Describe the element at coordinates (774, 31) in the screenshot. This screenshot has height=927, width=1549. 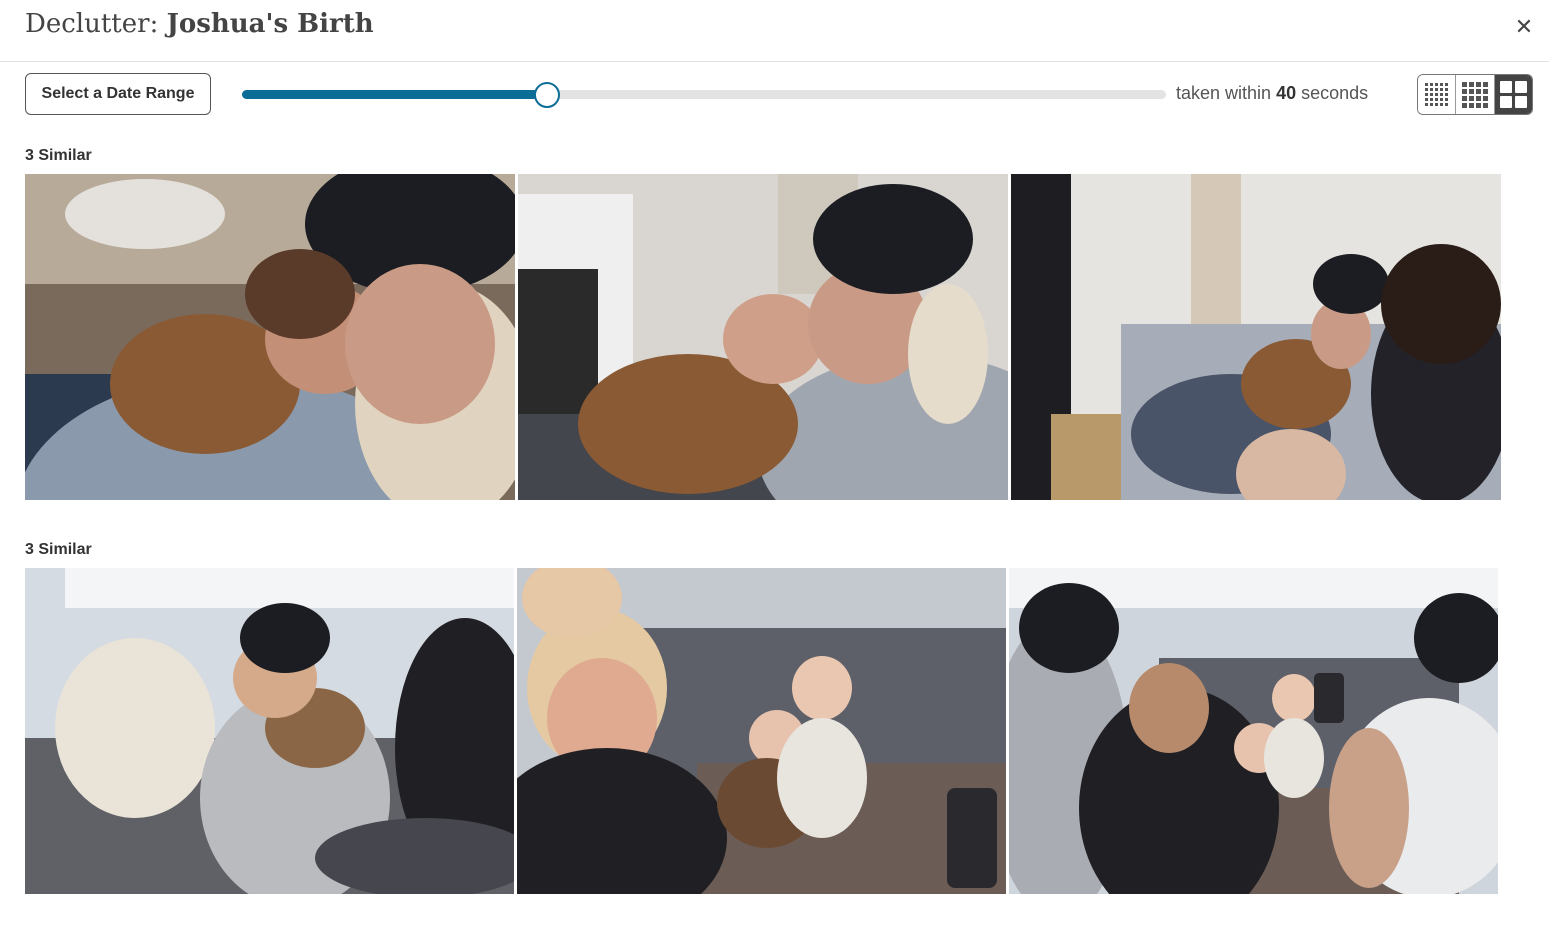
I see `modal-header: Declutter: Joshua's Birth ✕` at that location.